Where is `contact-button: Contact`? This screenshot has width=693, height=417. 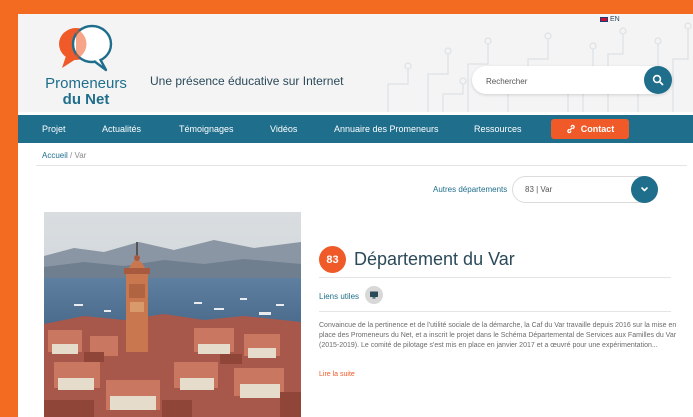 contact-button: Contact is located at coordinates (590, 129).